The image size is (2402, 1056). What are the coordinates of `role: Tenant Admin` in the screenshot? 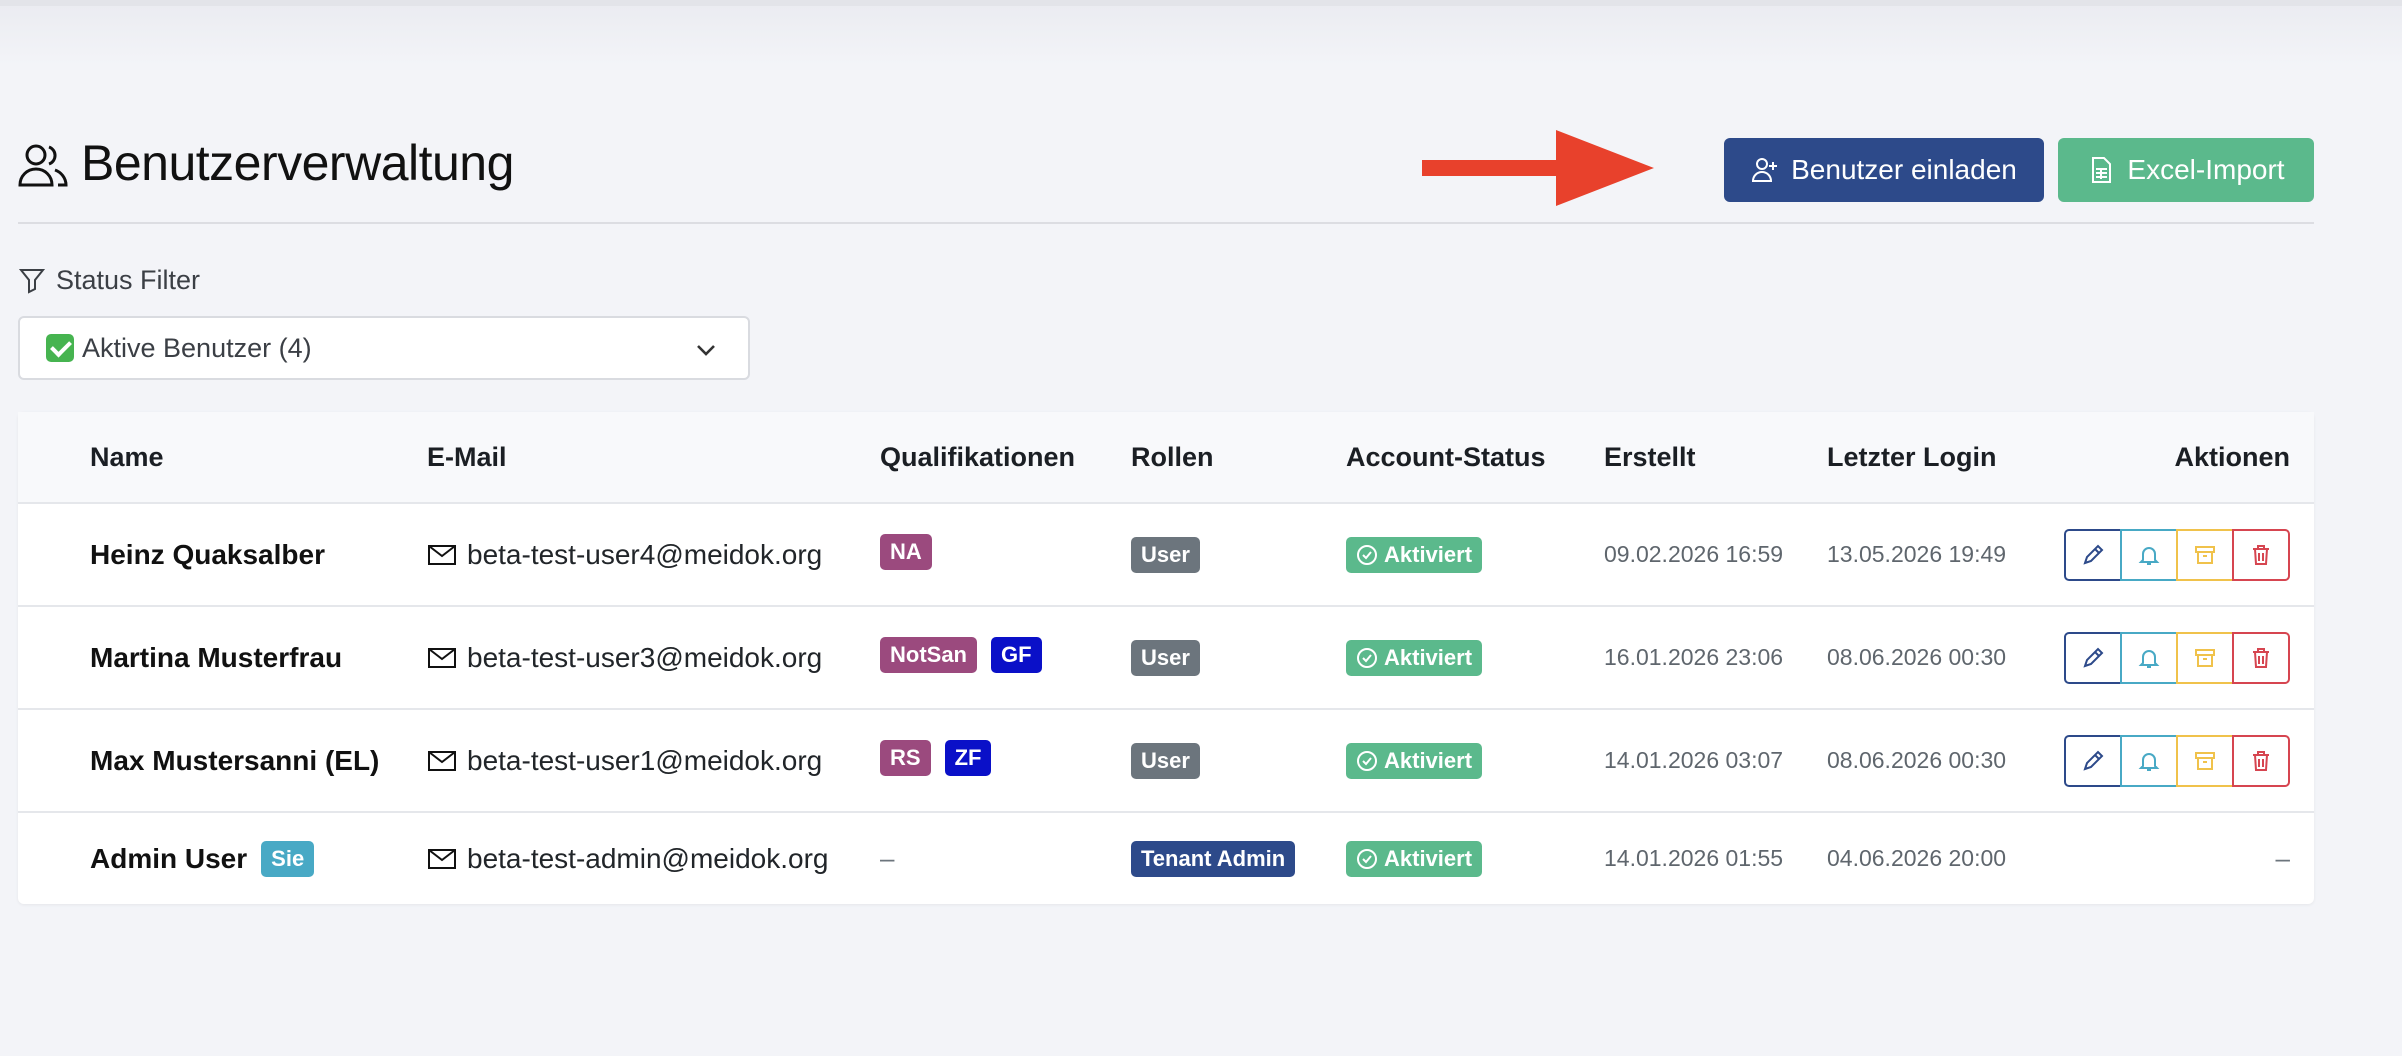 It's located at (1213, 858).